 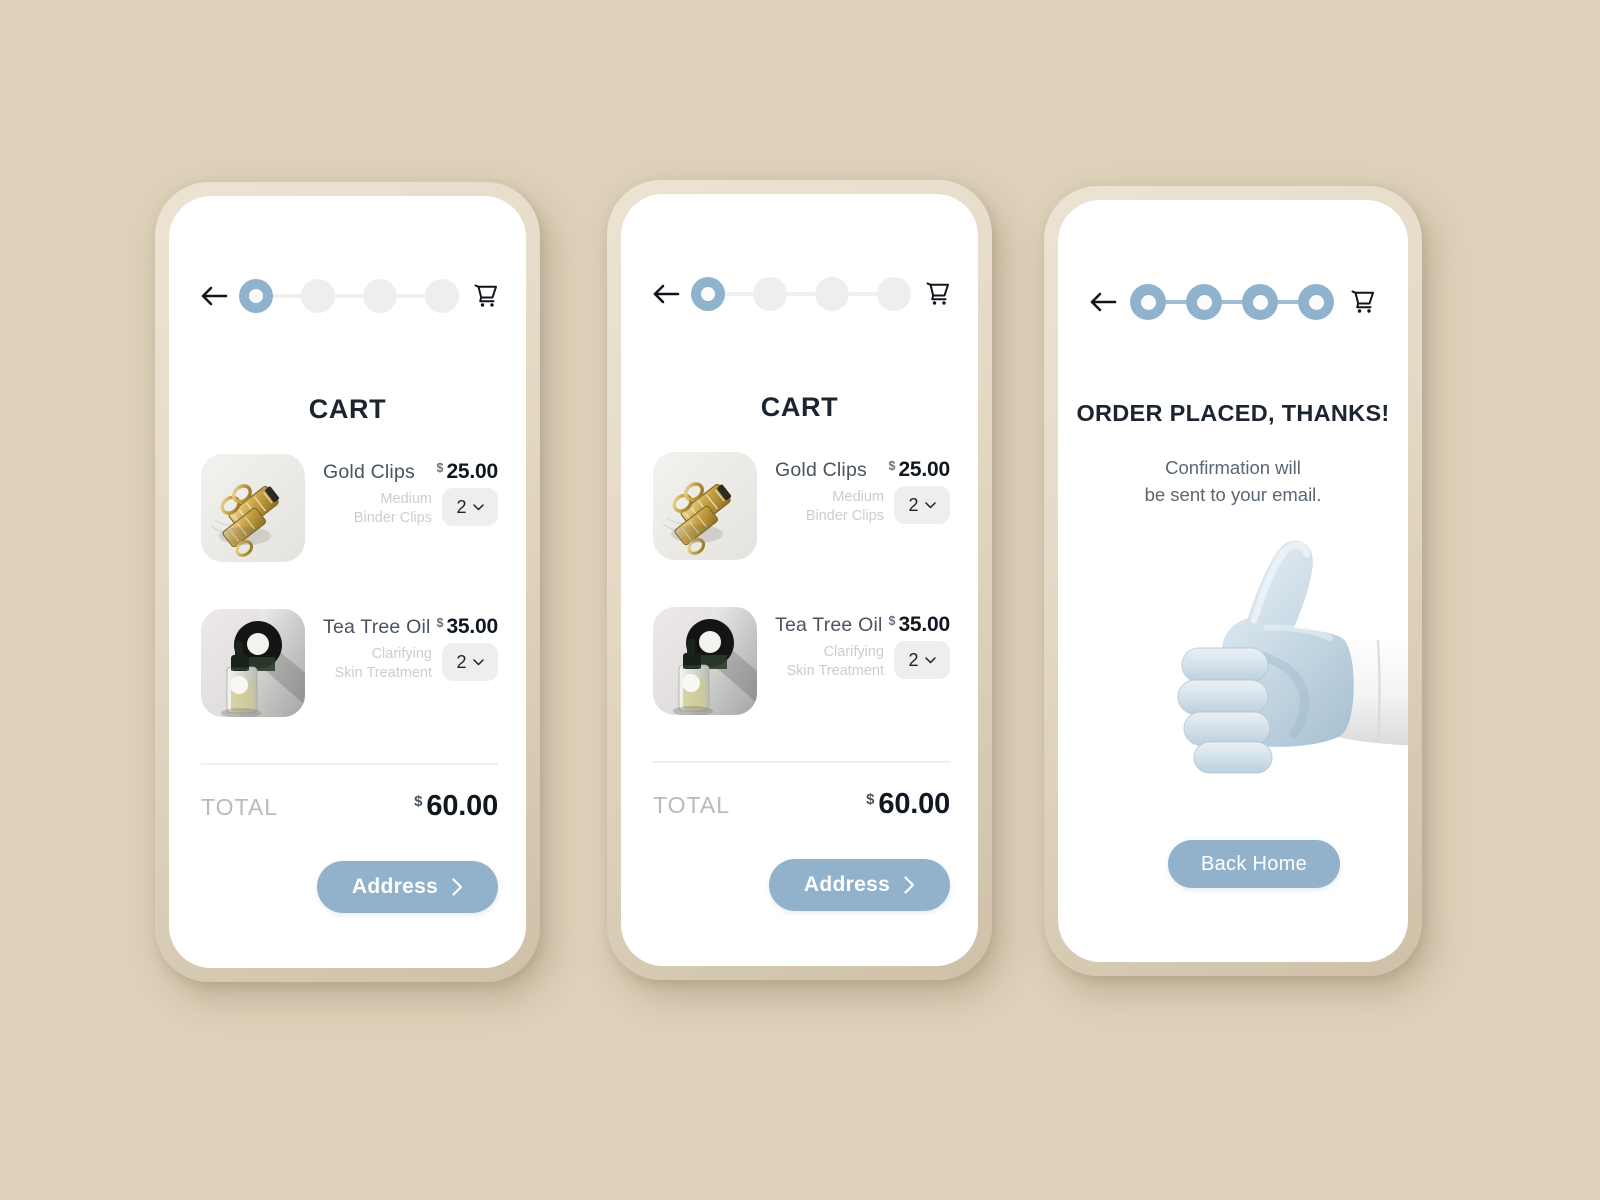 I want to click on back-home-button-label: Back Home, so click(x=1254, y=863).